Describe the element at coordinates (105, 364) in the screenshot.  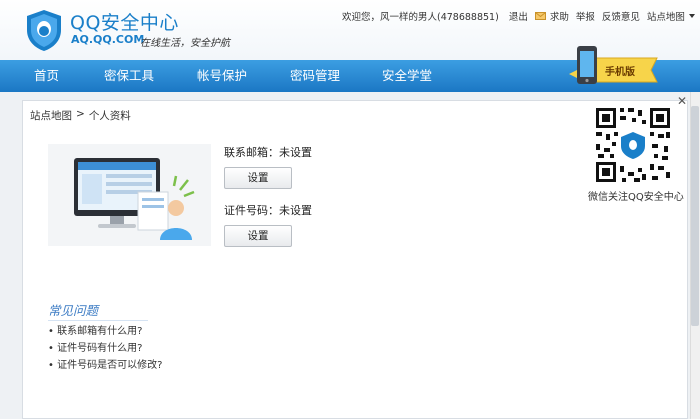
I see `faq-item: 证件号码是否可以修改?` at that location.